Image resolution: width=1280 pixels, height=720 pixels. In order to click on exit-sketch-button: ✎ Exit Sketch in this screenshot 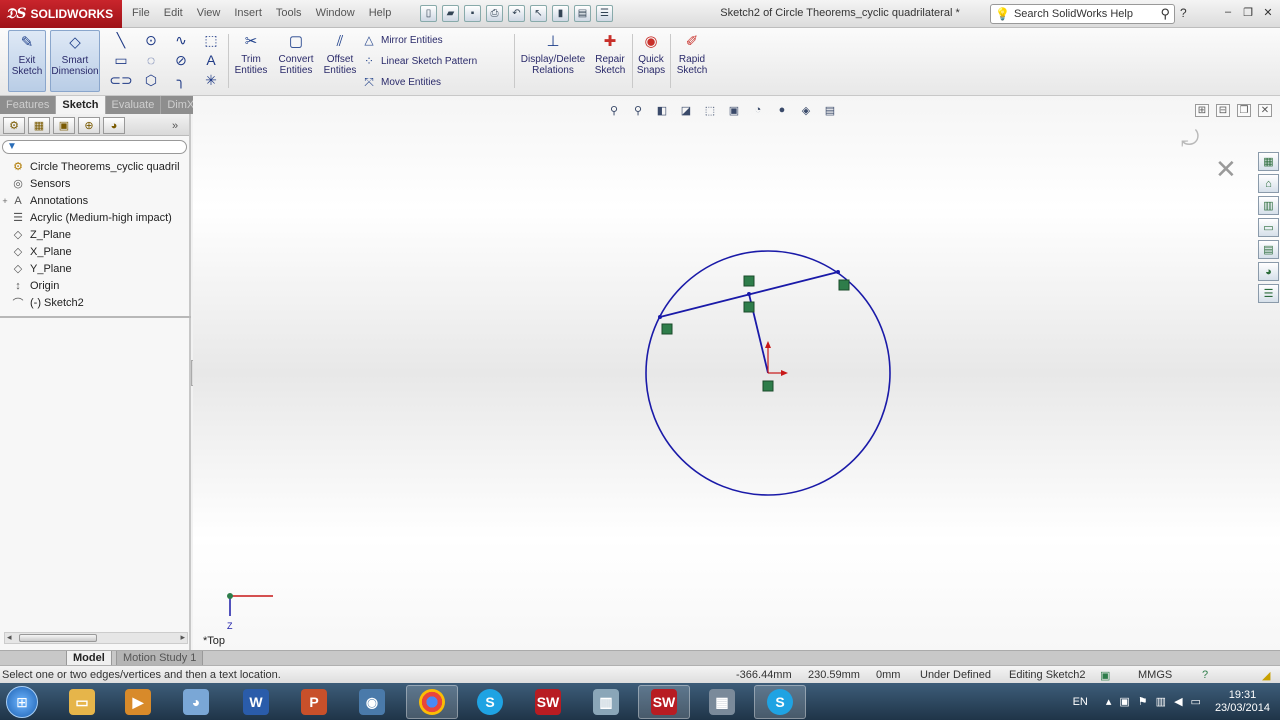, I will do `click(27, 61)`.